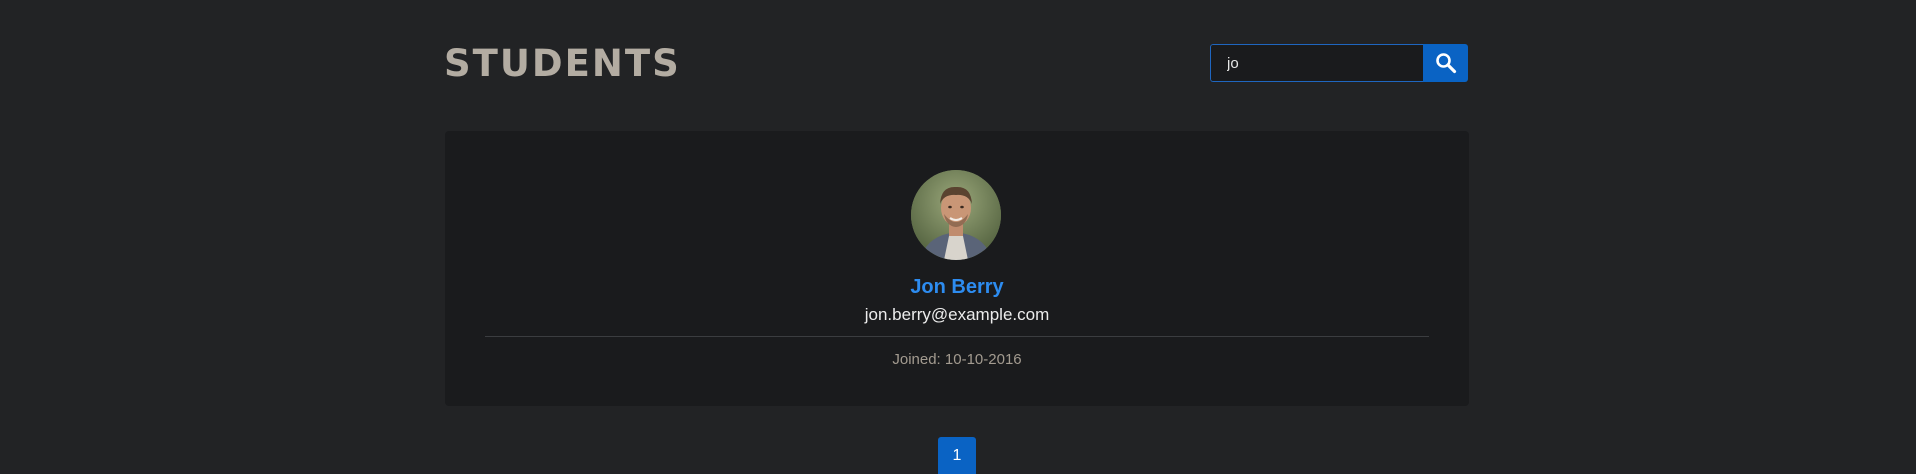  What do you see at coordinates (957, 314) in the screenshot?
I see `student-email: jon.berry@example.com` at bounding box center [957, 314].